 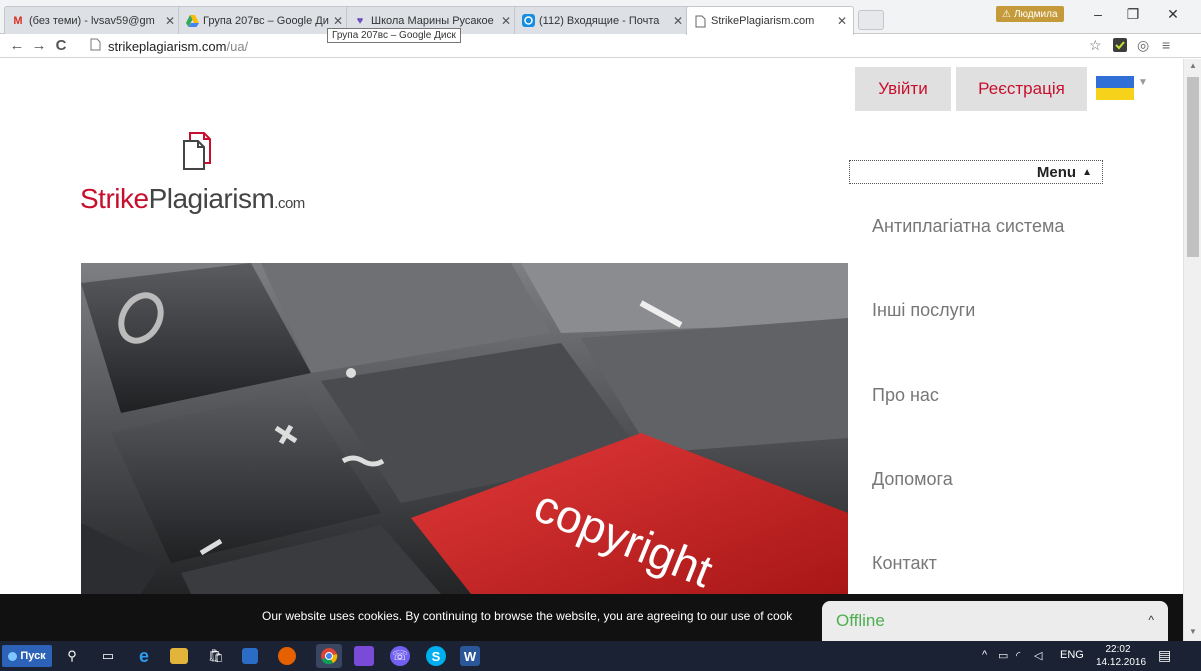 I want to click on tray-chevron-icon: ^, so click(x=984, y=655).